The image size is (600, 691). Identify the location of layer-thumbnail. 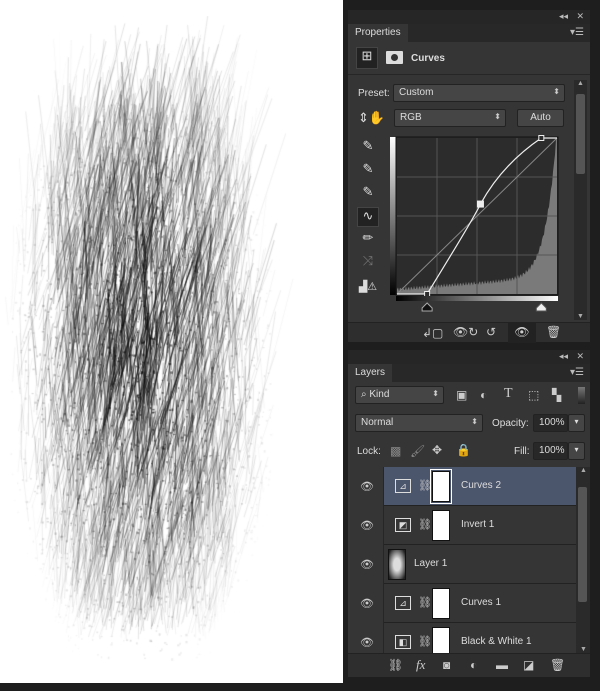
(397, 564).